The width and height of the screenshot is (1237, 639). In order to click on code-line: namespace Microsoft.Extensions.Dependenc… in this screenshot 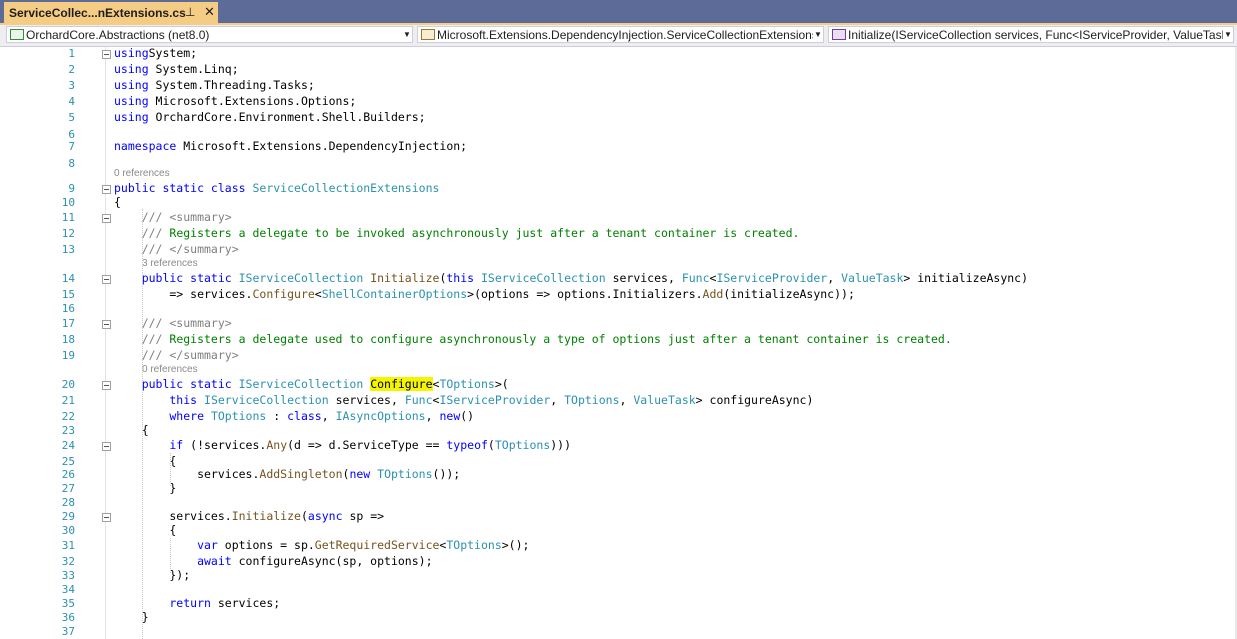, I will do `click(290, 146)`.